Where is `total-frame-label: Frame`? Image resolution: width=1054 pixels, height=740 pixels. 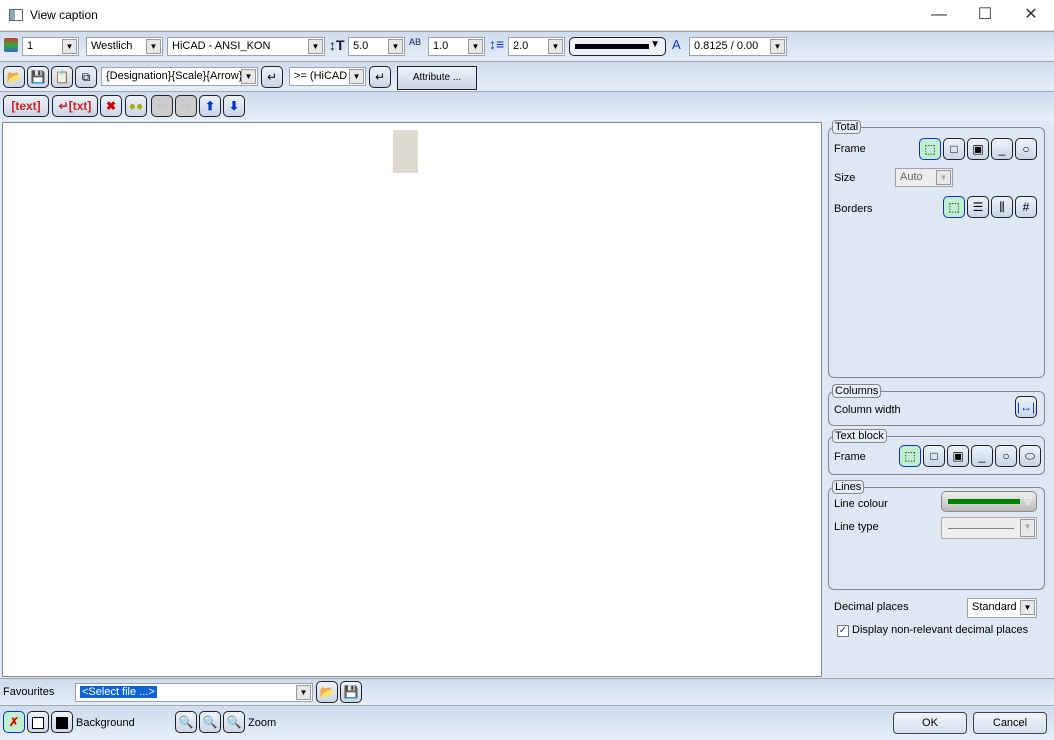
total-frame-label: Frame is located at coordinates (850, 149).